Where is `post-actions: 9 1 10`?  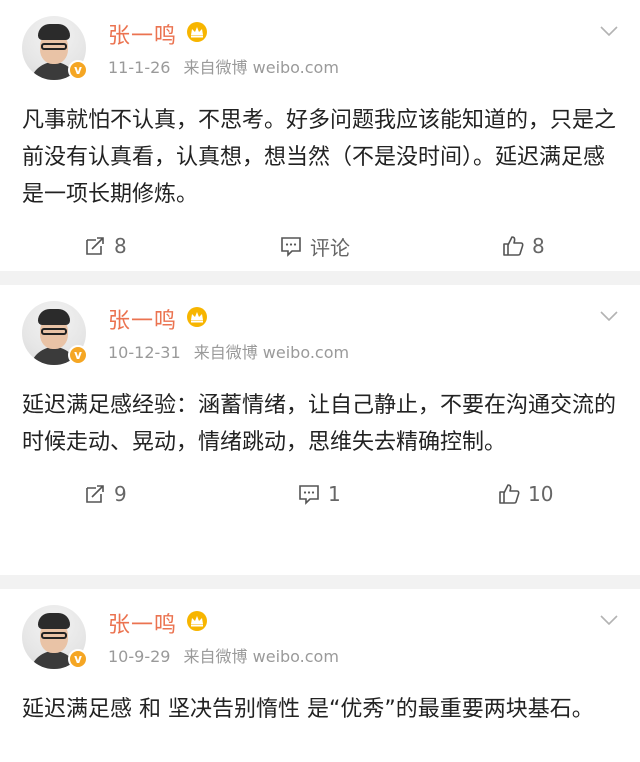
post-actions: 9 1 10 is located at coordinates (320, 494).